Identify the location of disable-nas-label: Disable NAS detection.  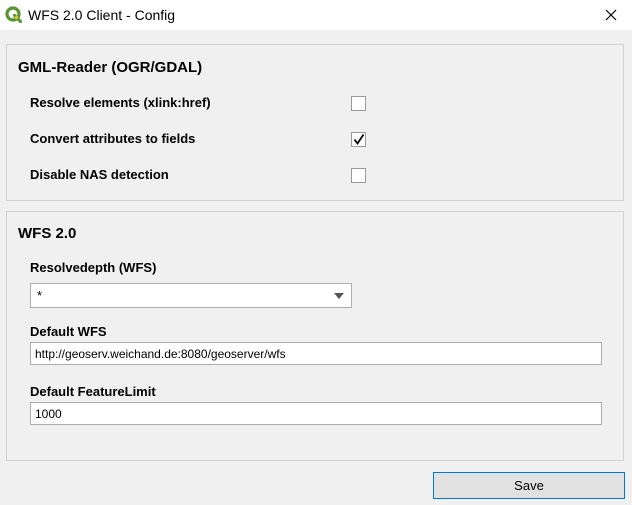
(99, 174).